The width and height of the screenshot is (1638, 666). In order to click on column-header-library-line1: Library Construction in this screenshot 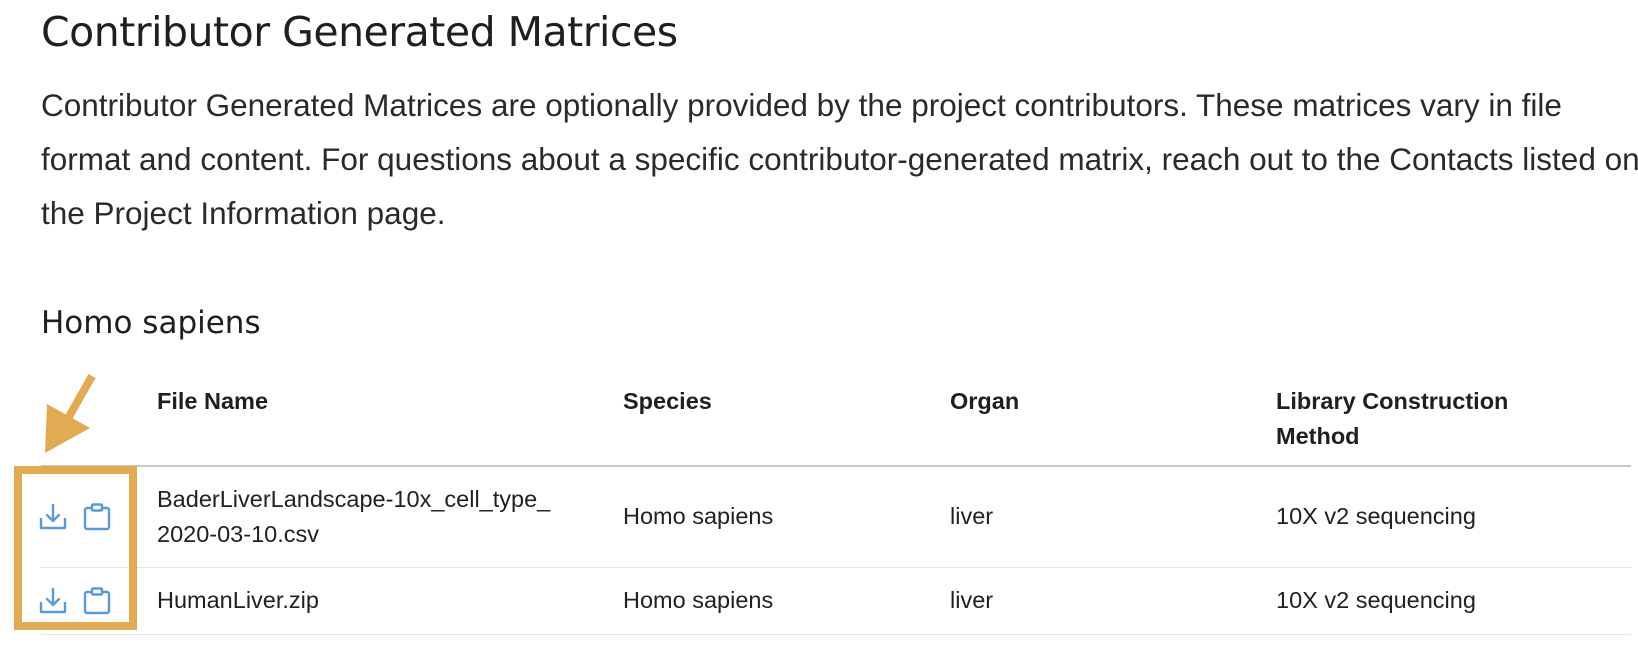, I will do `click(1392, 401)`.